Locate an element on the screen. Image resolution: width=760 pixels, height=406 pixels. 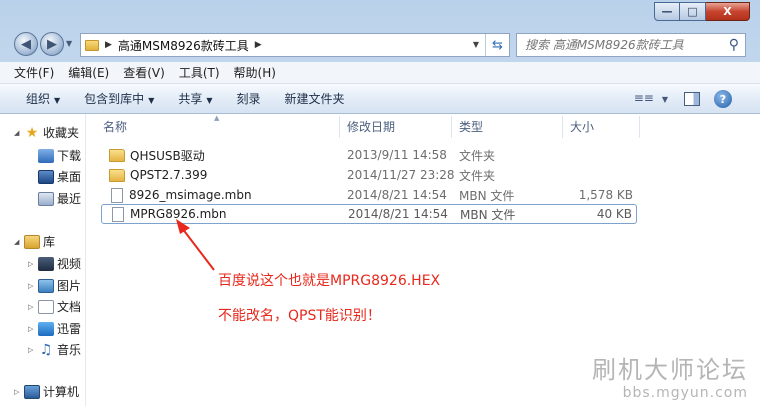
address-dropdown-icon: ▼ is located at coordinates (476, 44).